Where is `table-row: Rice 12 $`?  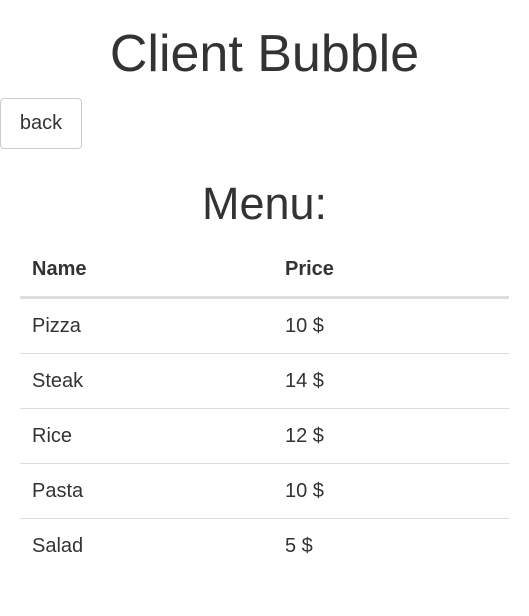 table-row: Rice 12 $ is located at coordinates (264, 436).